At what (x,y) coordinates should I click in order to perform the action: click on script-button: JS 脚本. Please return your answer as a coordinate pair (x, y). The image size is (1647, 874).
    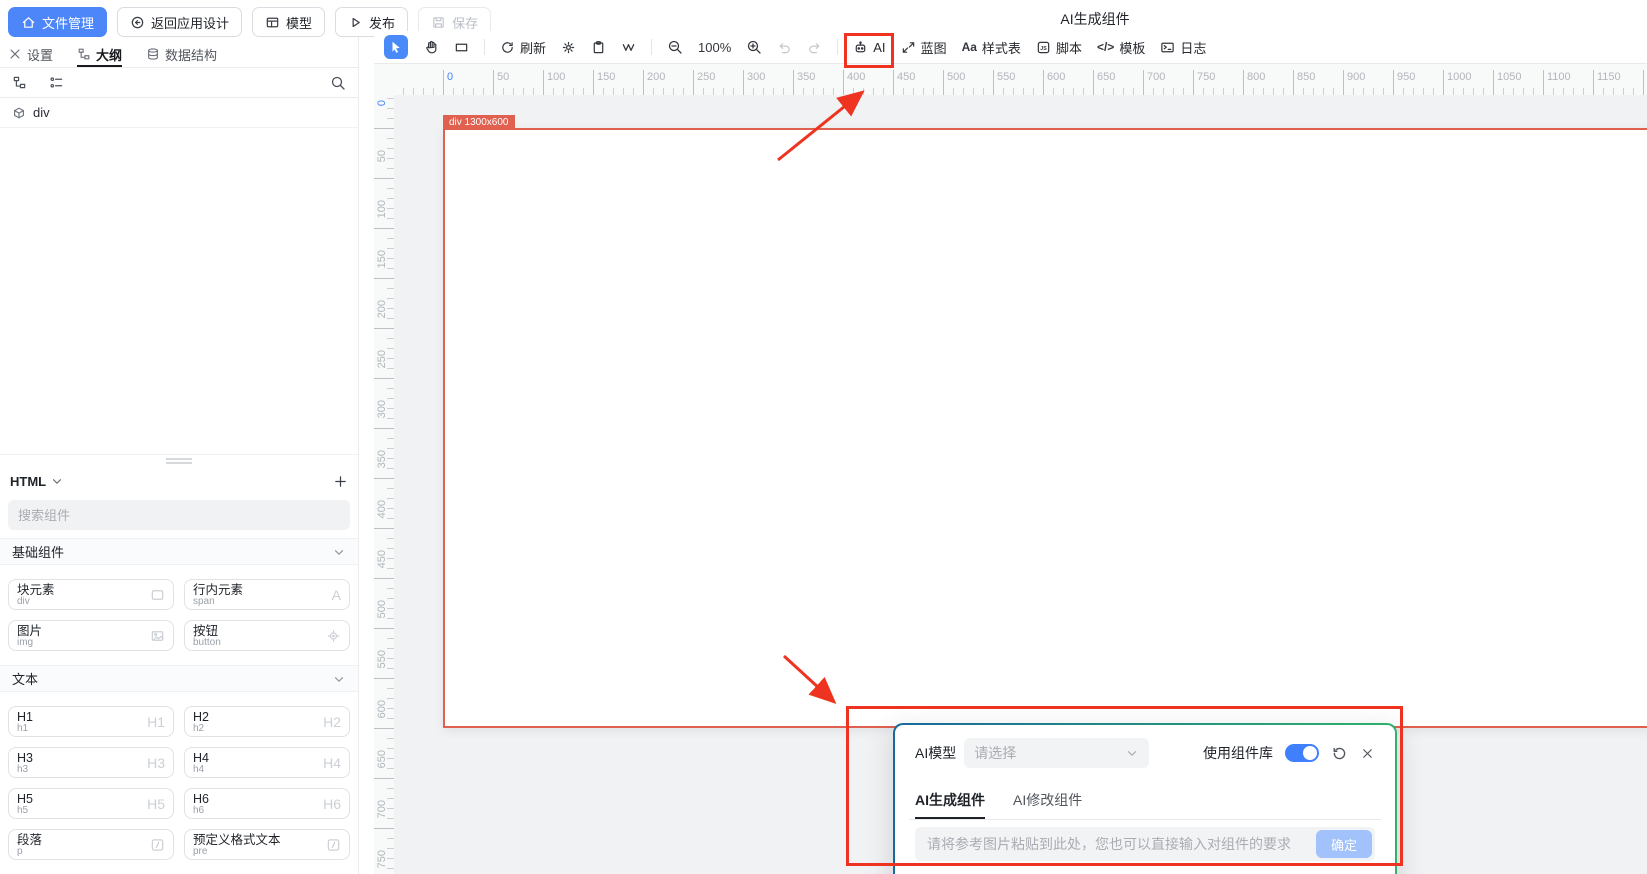
    Looking at the image, I should click on (1059, 47).